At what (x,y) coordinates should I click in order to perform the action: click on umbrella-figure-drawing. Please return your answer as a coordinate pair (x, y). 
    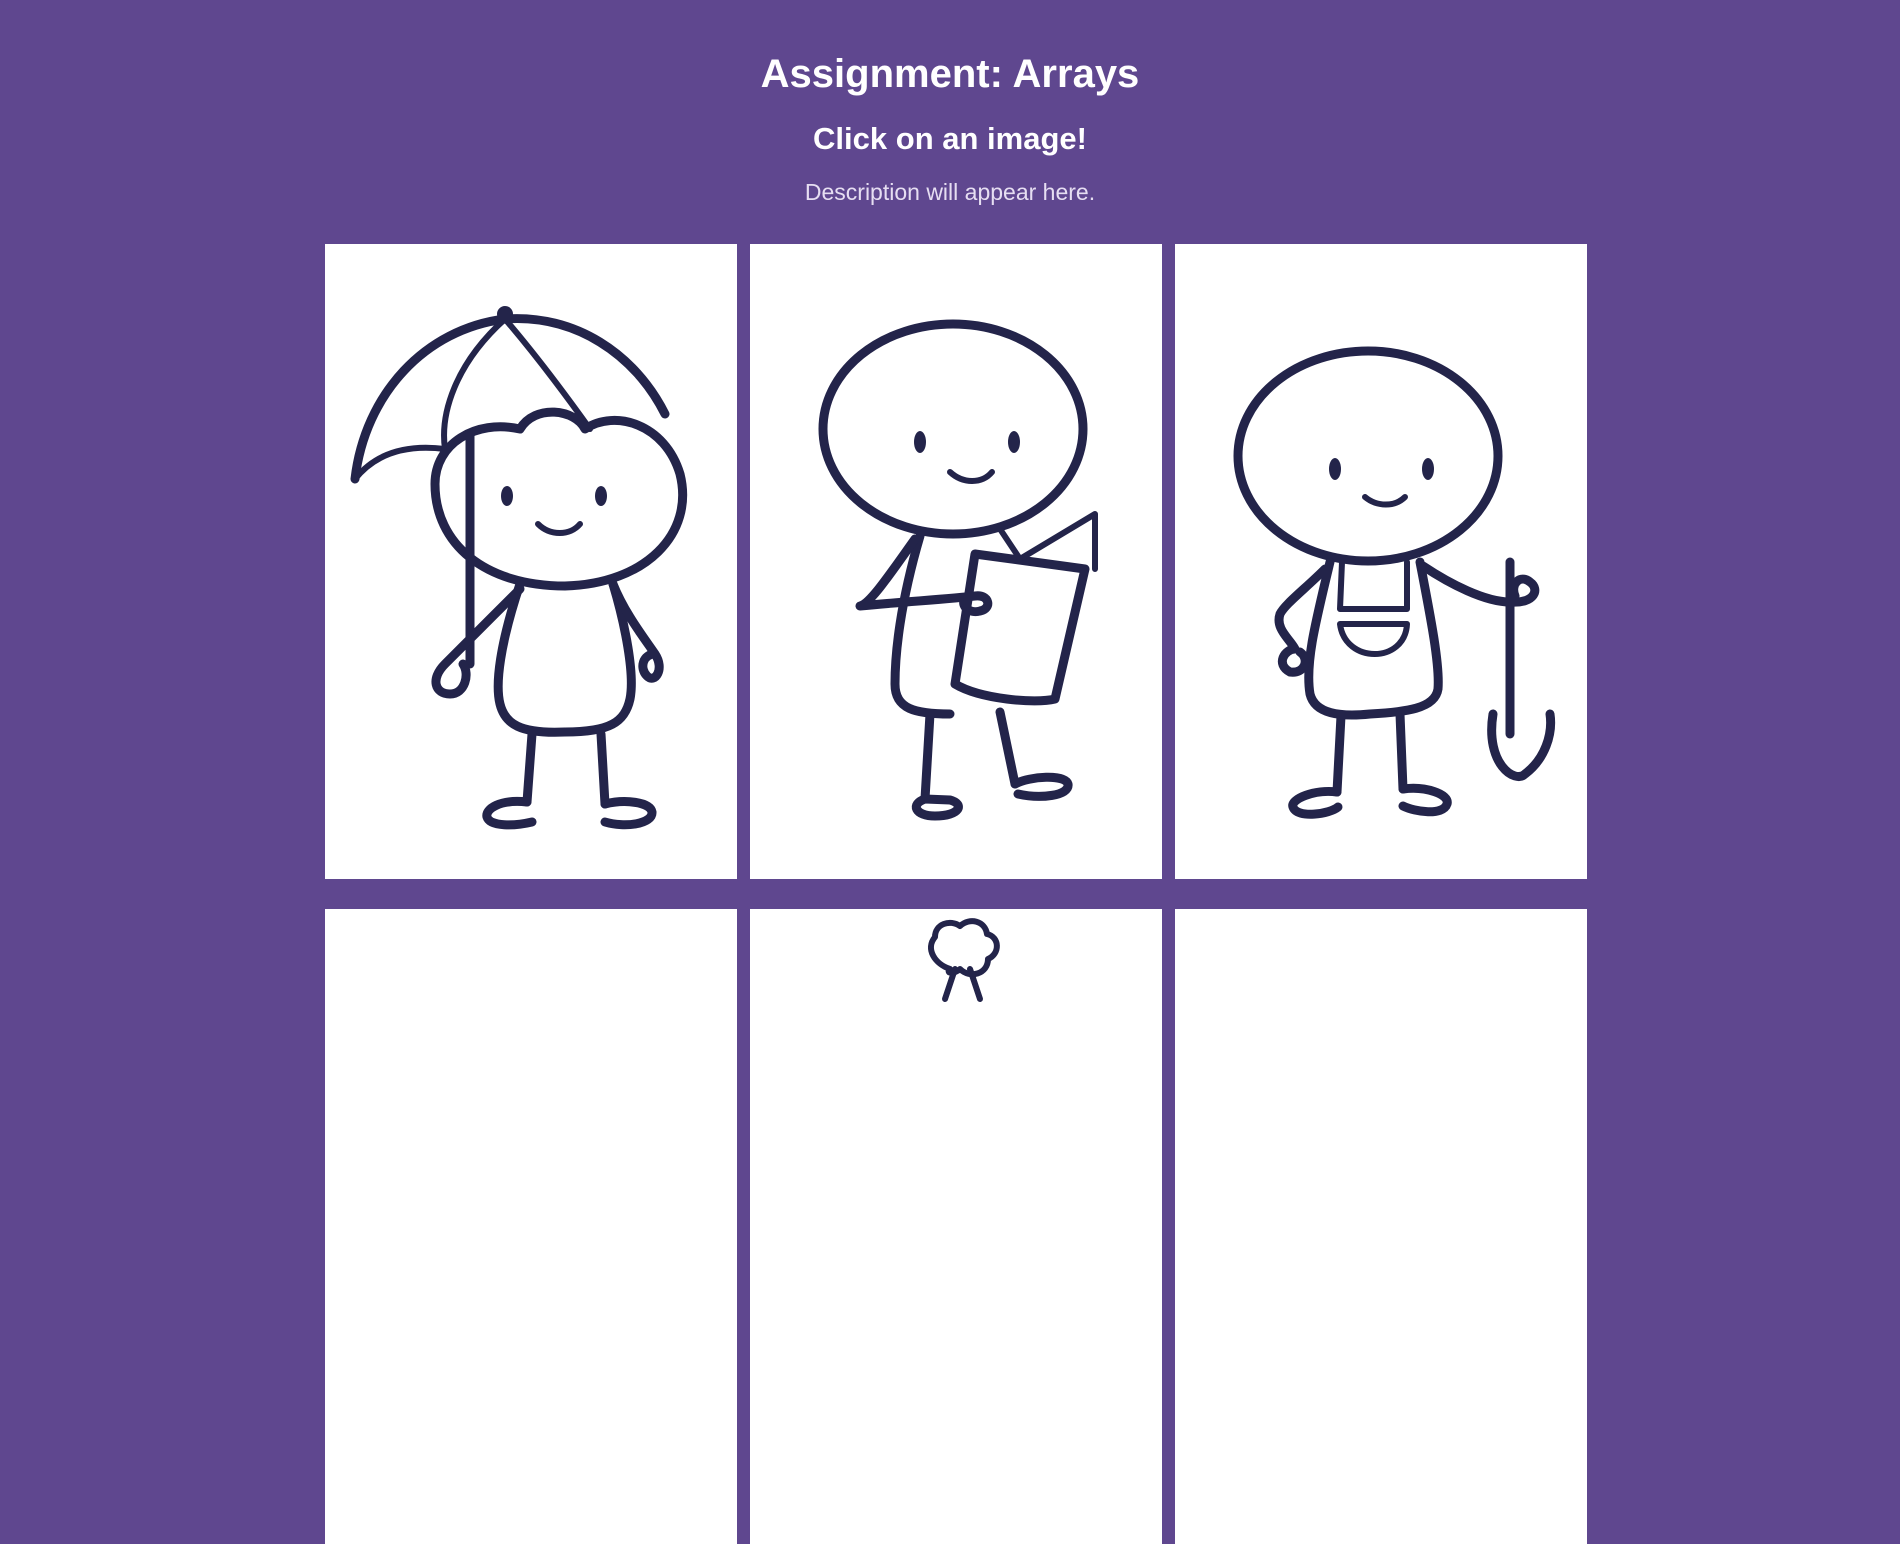
    Looking at the image, I should click on (519, 568).